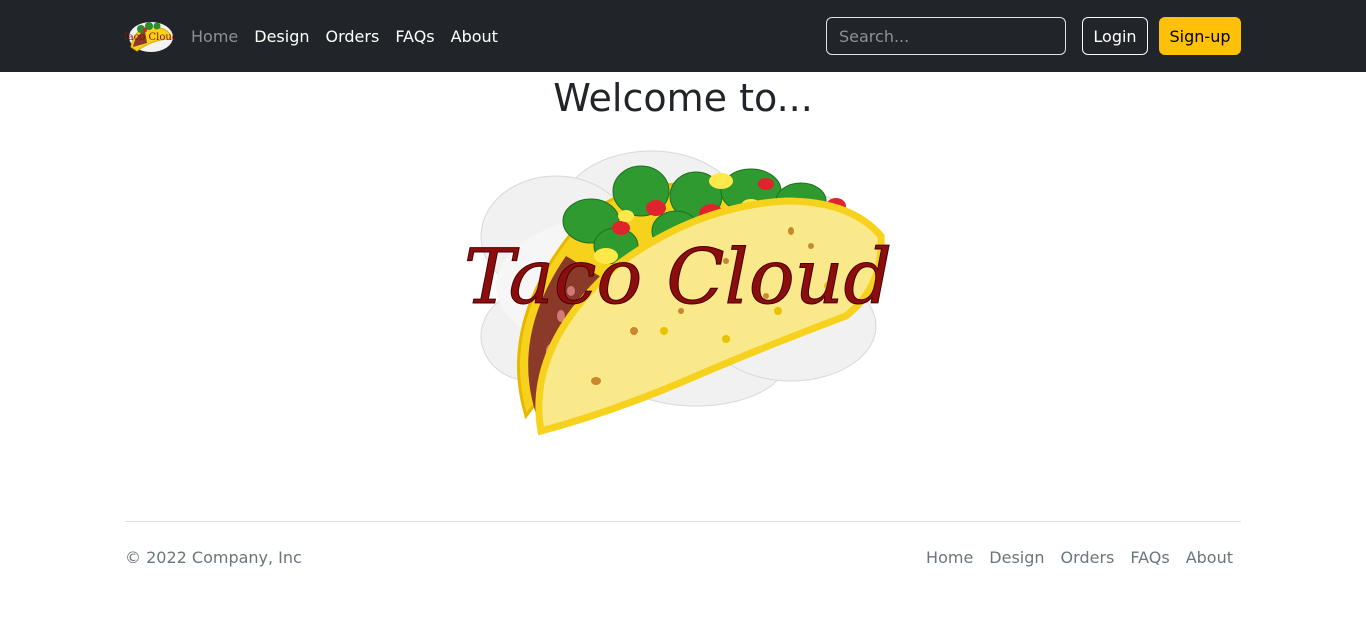 This screenshot has height=619, width=1366. Describe the element at coordinates (1115, 36) in the screenshot. I see `login-button: Login` at that location.